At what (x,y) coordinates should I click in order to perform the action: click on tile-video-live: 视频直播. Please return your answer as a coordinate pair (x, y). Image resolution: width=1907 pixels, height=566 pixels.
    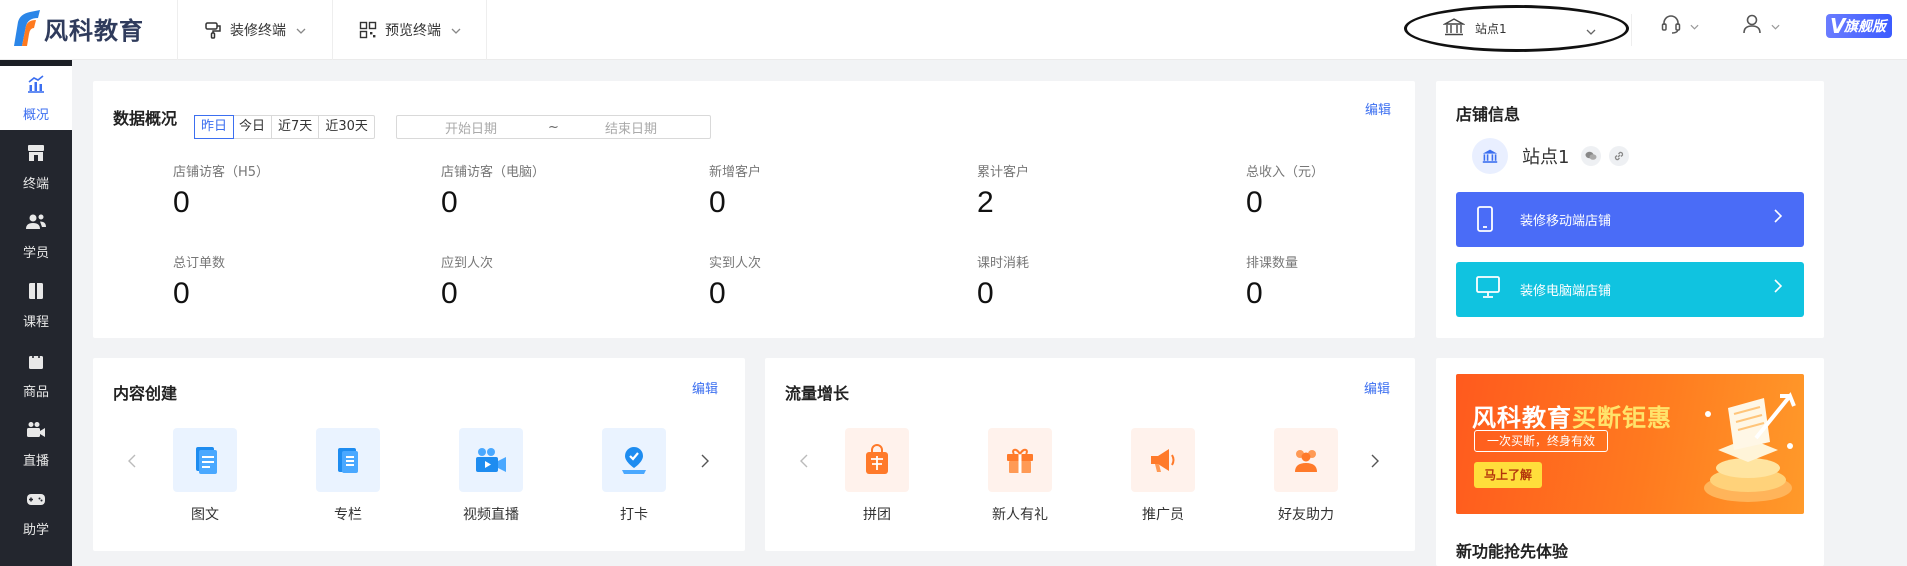
    Looking at the image, I should click on (491, 476).